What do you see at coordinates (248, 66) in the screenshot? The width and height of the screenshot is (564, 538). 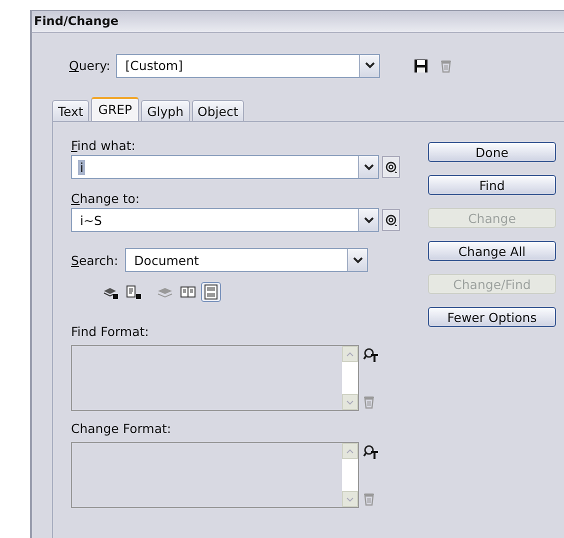 I see `query-dropdown: [Custom]` at bounding box center [248, 66].